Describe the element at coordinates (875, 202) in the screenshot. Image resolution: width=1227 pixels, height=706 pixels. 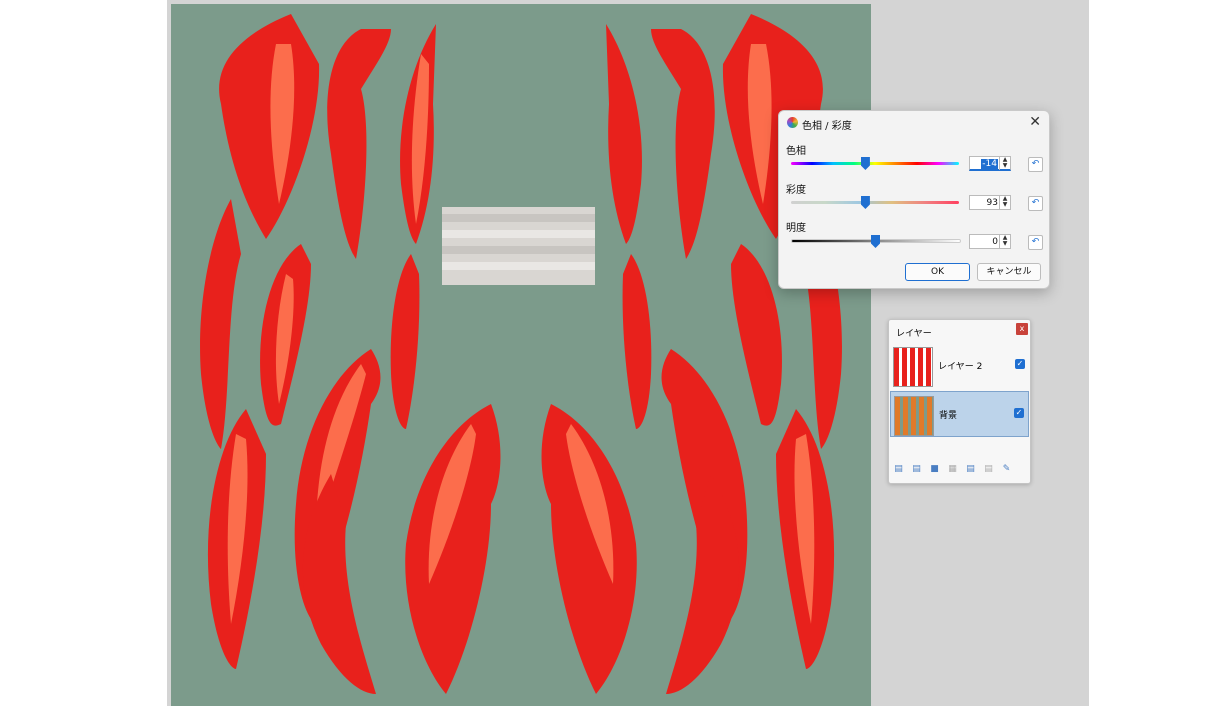
I see `saturation-slider` at that location.